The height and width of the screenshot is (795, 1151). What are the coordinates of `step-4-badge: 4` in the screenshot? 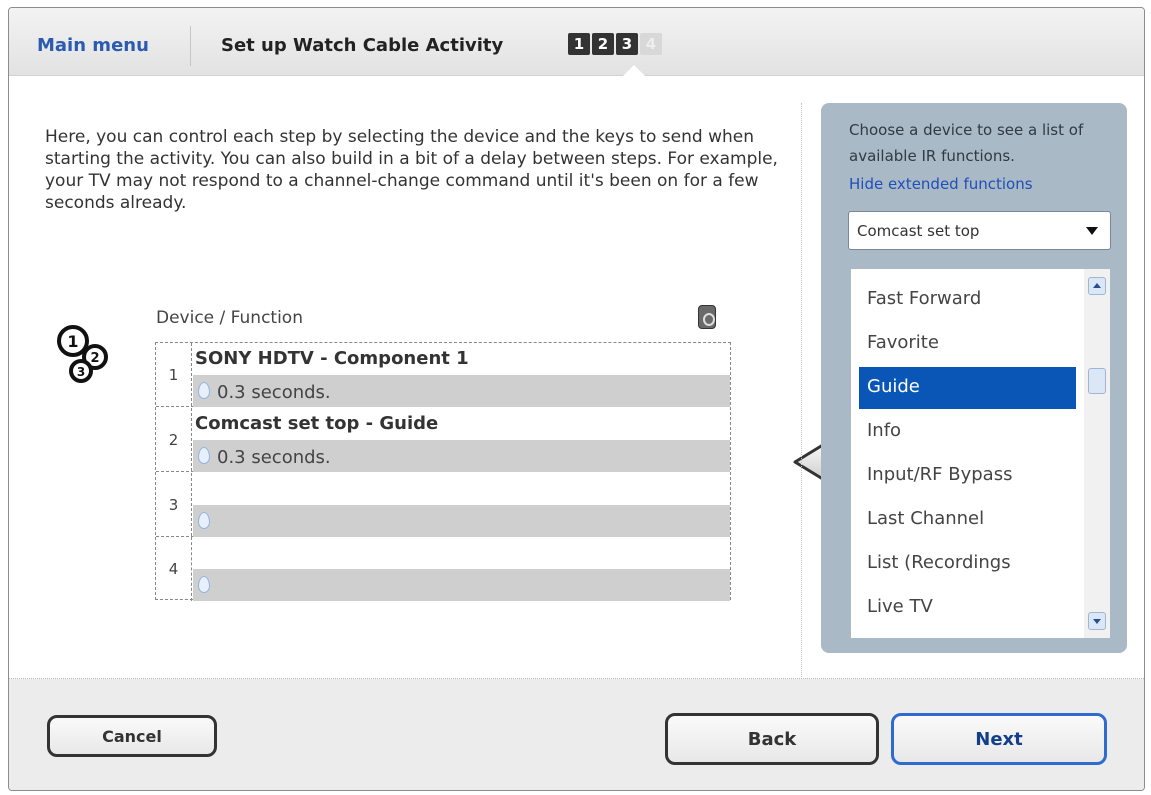 It's located at (651, 44).